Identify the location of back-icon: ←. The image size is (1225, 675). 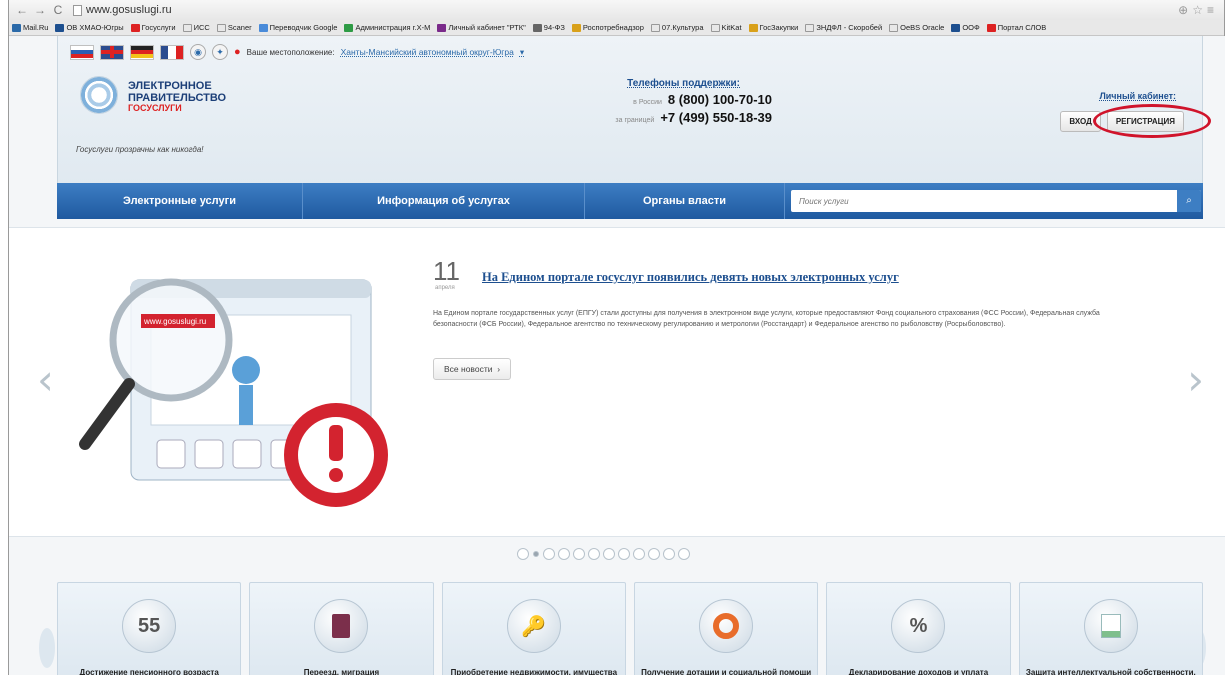
(22, 10).